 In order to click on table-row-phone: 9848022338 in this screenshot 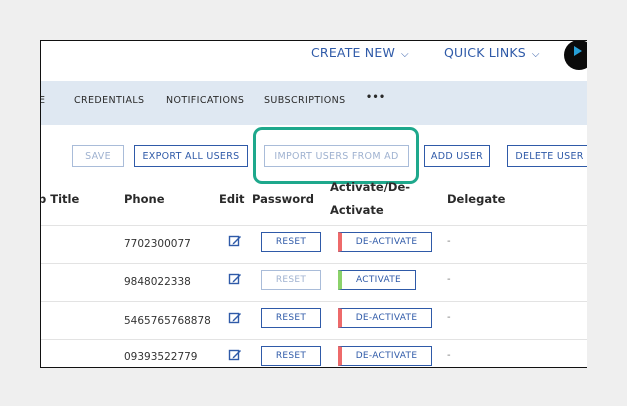, I will do `click(157, 282)`.